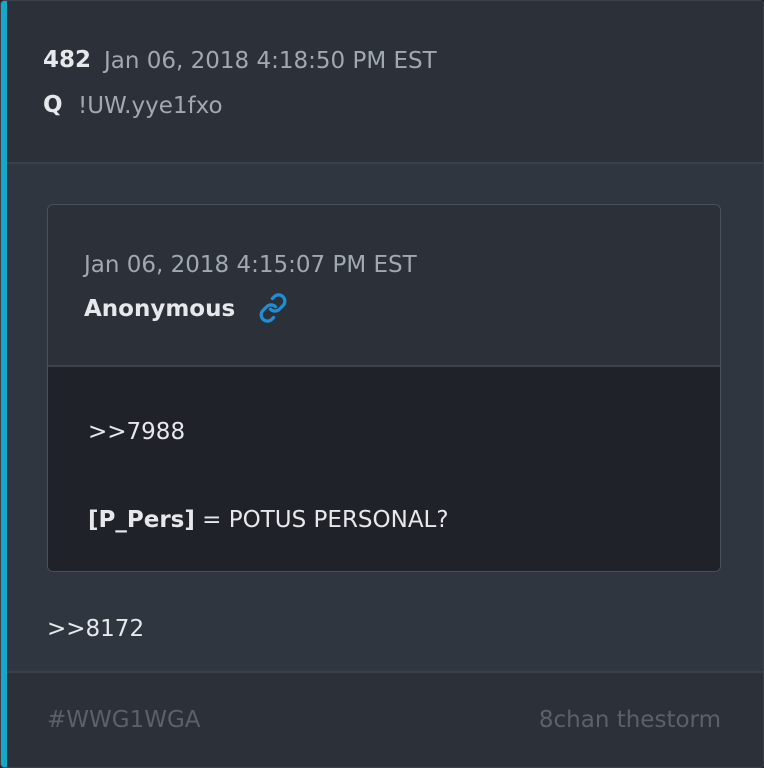  Describe the element at coordinates (321, 520) in the screenshot. I see `quoted-post-message: = POTUS PERSONAL?` at that location.